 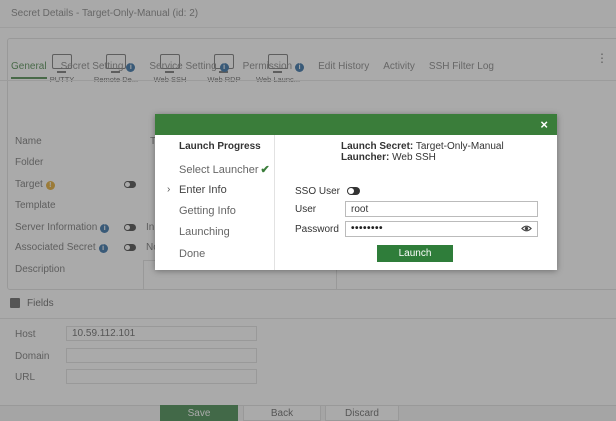 I want to click on step-select-launcher: Select Launcher ✔, so click(x=224, y=169).